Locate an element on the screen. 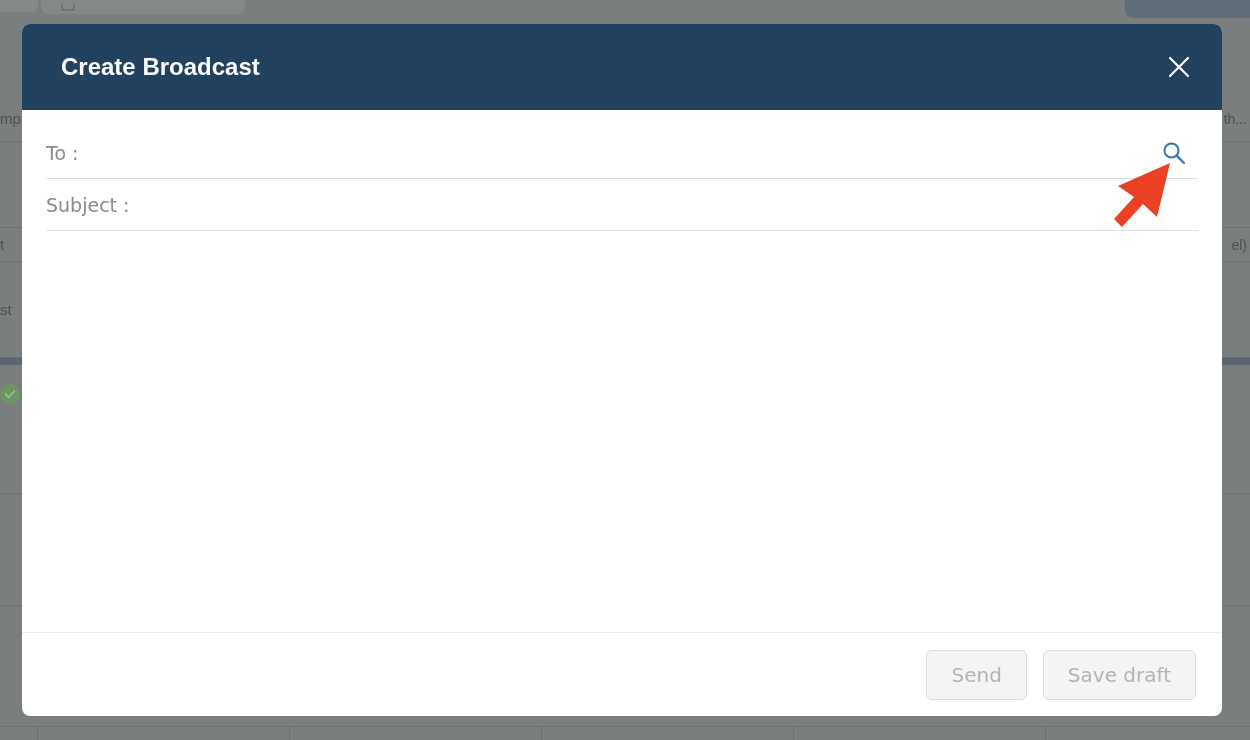 The image size is (1250, 740). action-button is located at coordinates (1187, 9).